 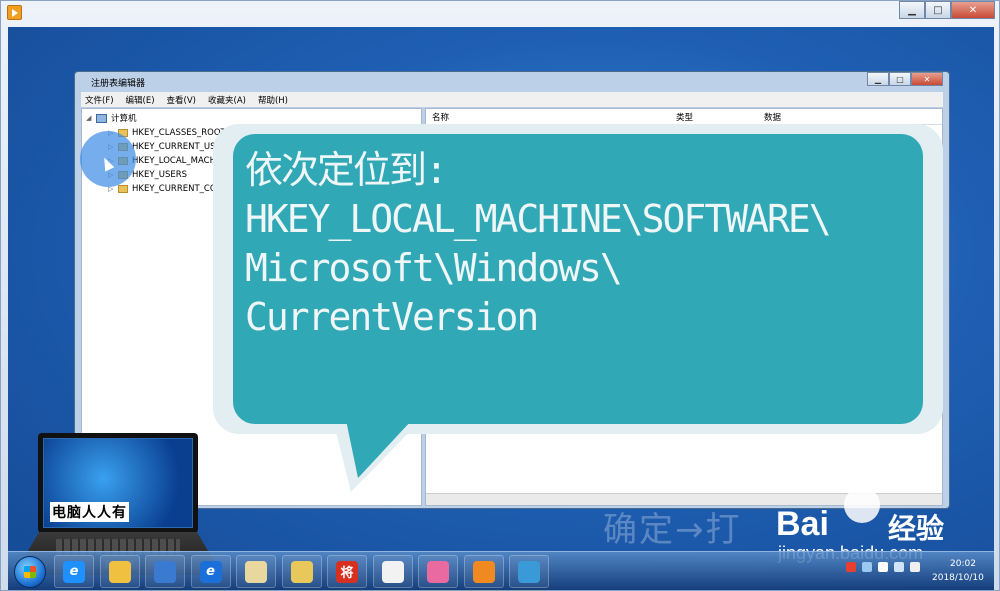 I want to click on instruction-line-4: CurrentVersion, so click(x=392, y=317).